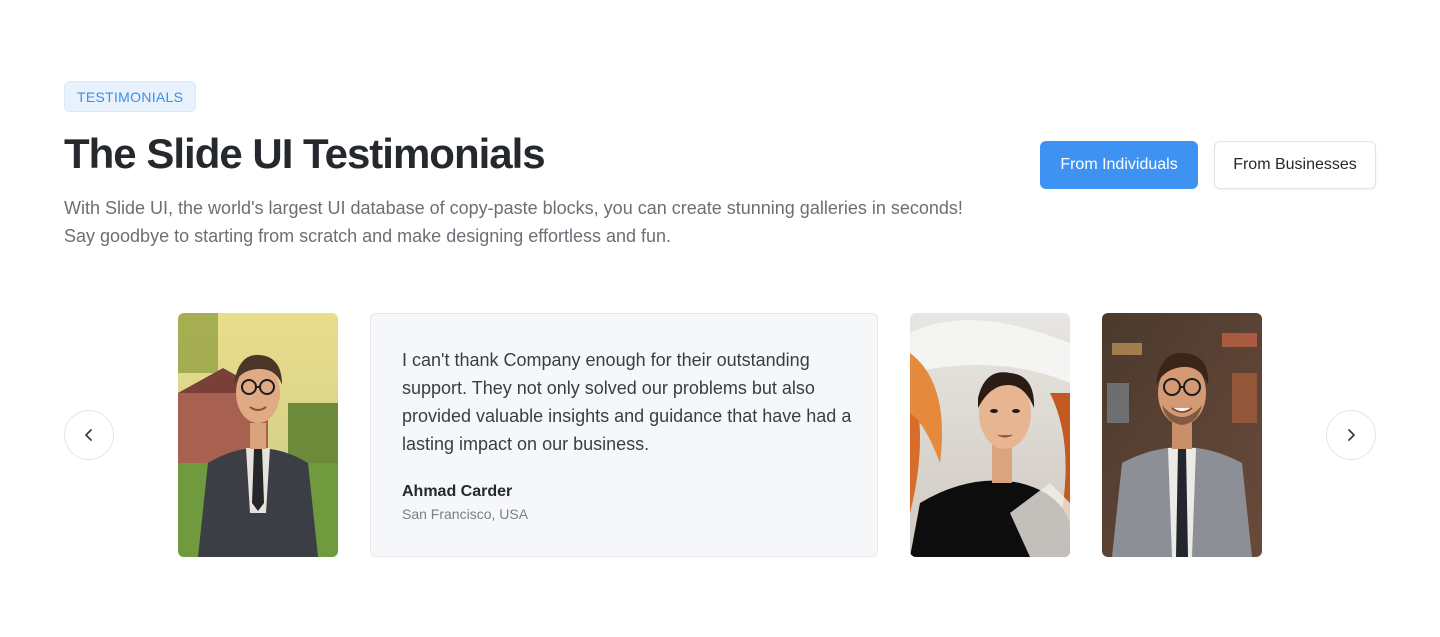  I want to click on testimonial-author-location: San Francisco, USA, so click(465, 514).